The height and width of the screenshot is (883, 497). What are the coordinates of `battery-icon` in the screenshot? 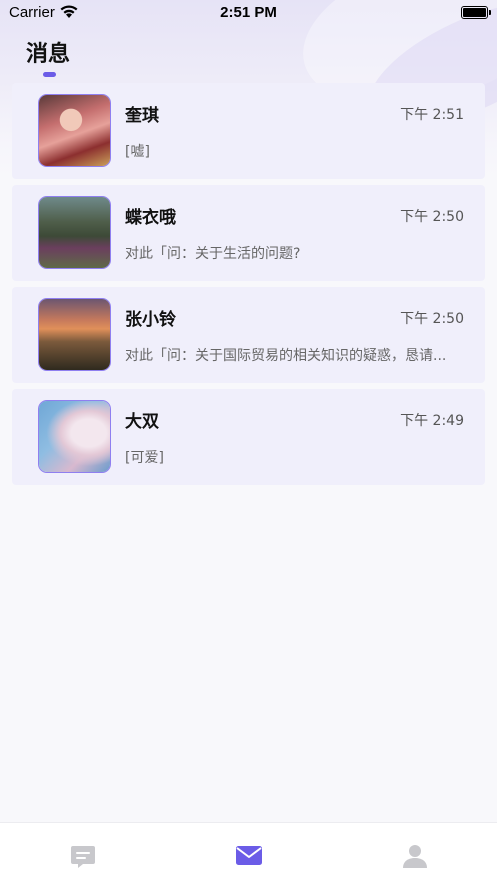 It's located at (476, 12).